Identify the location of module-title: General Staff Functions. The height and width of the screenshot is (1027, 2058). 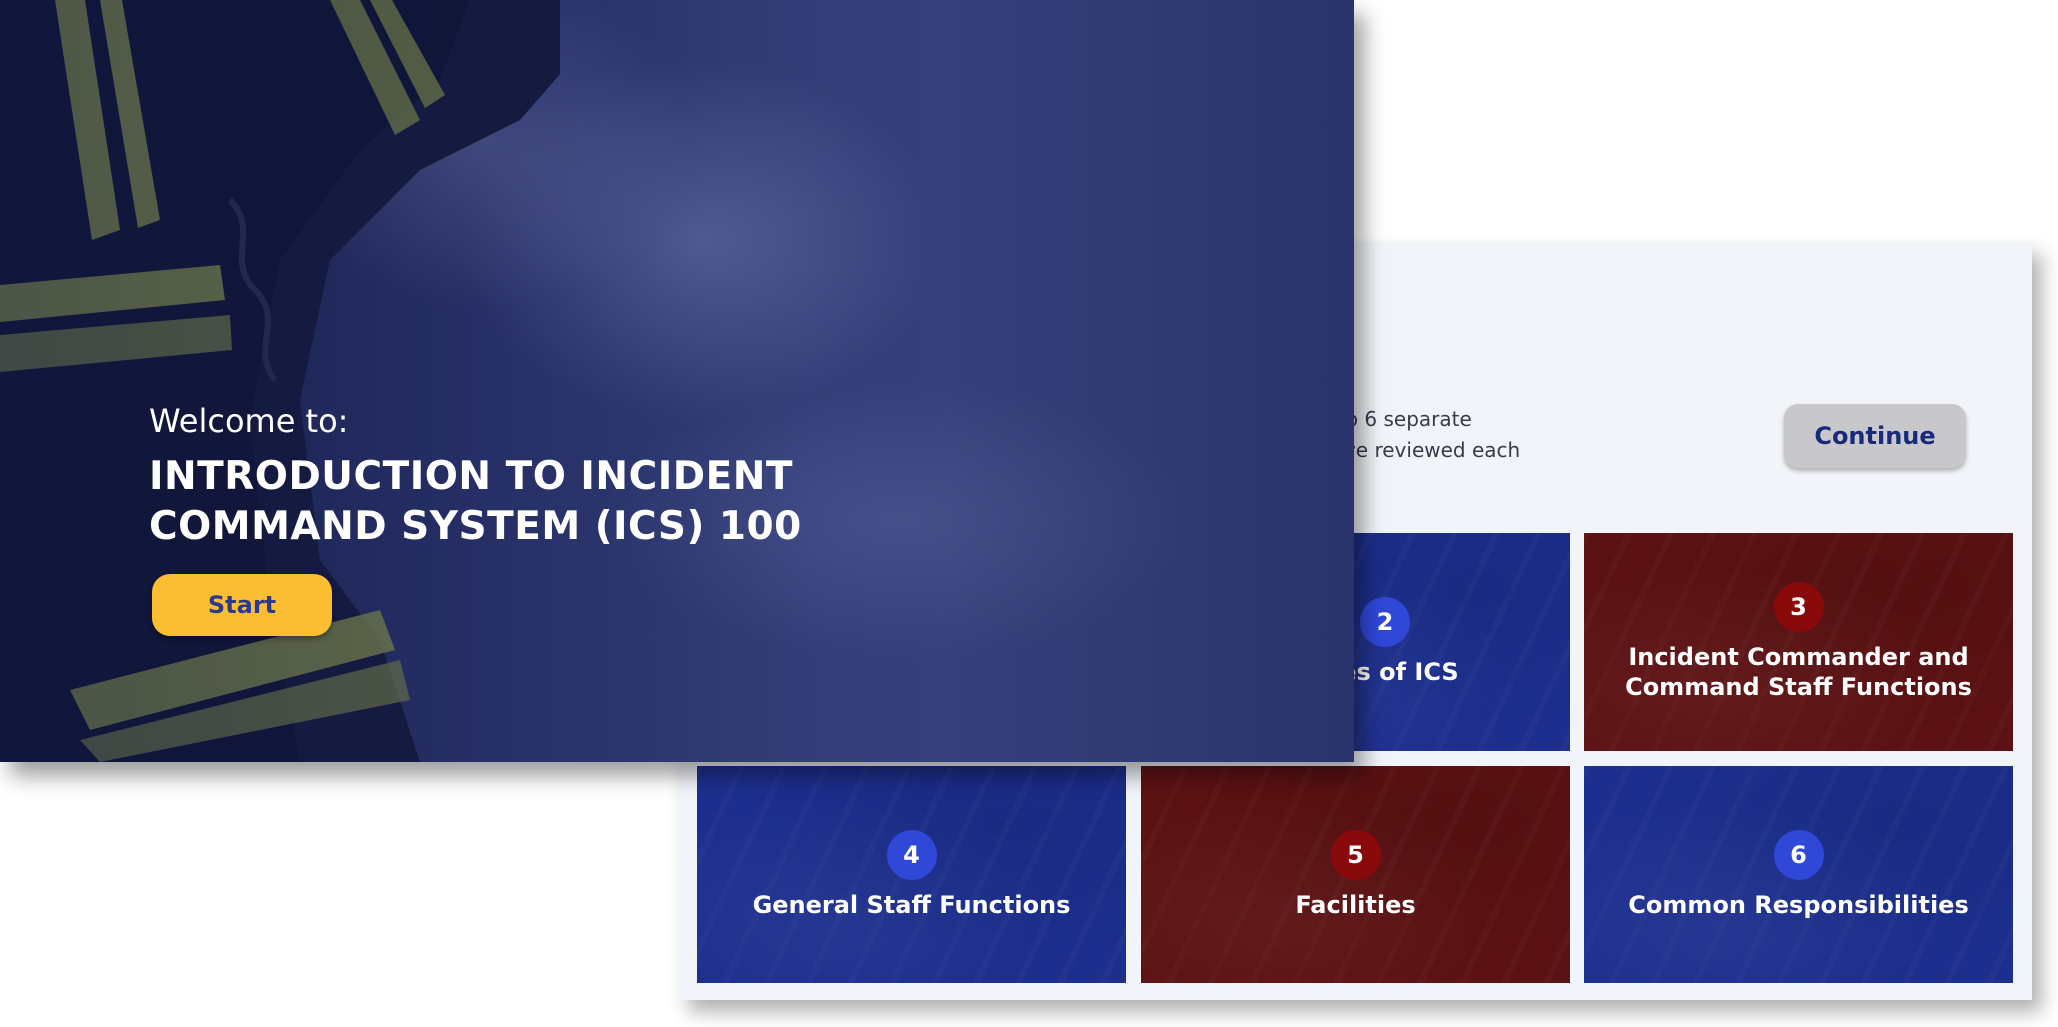
(912, 905).